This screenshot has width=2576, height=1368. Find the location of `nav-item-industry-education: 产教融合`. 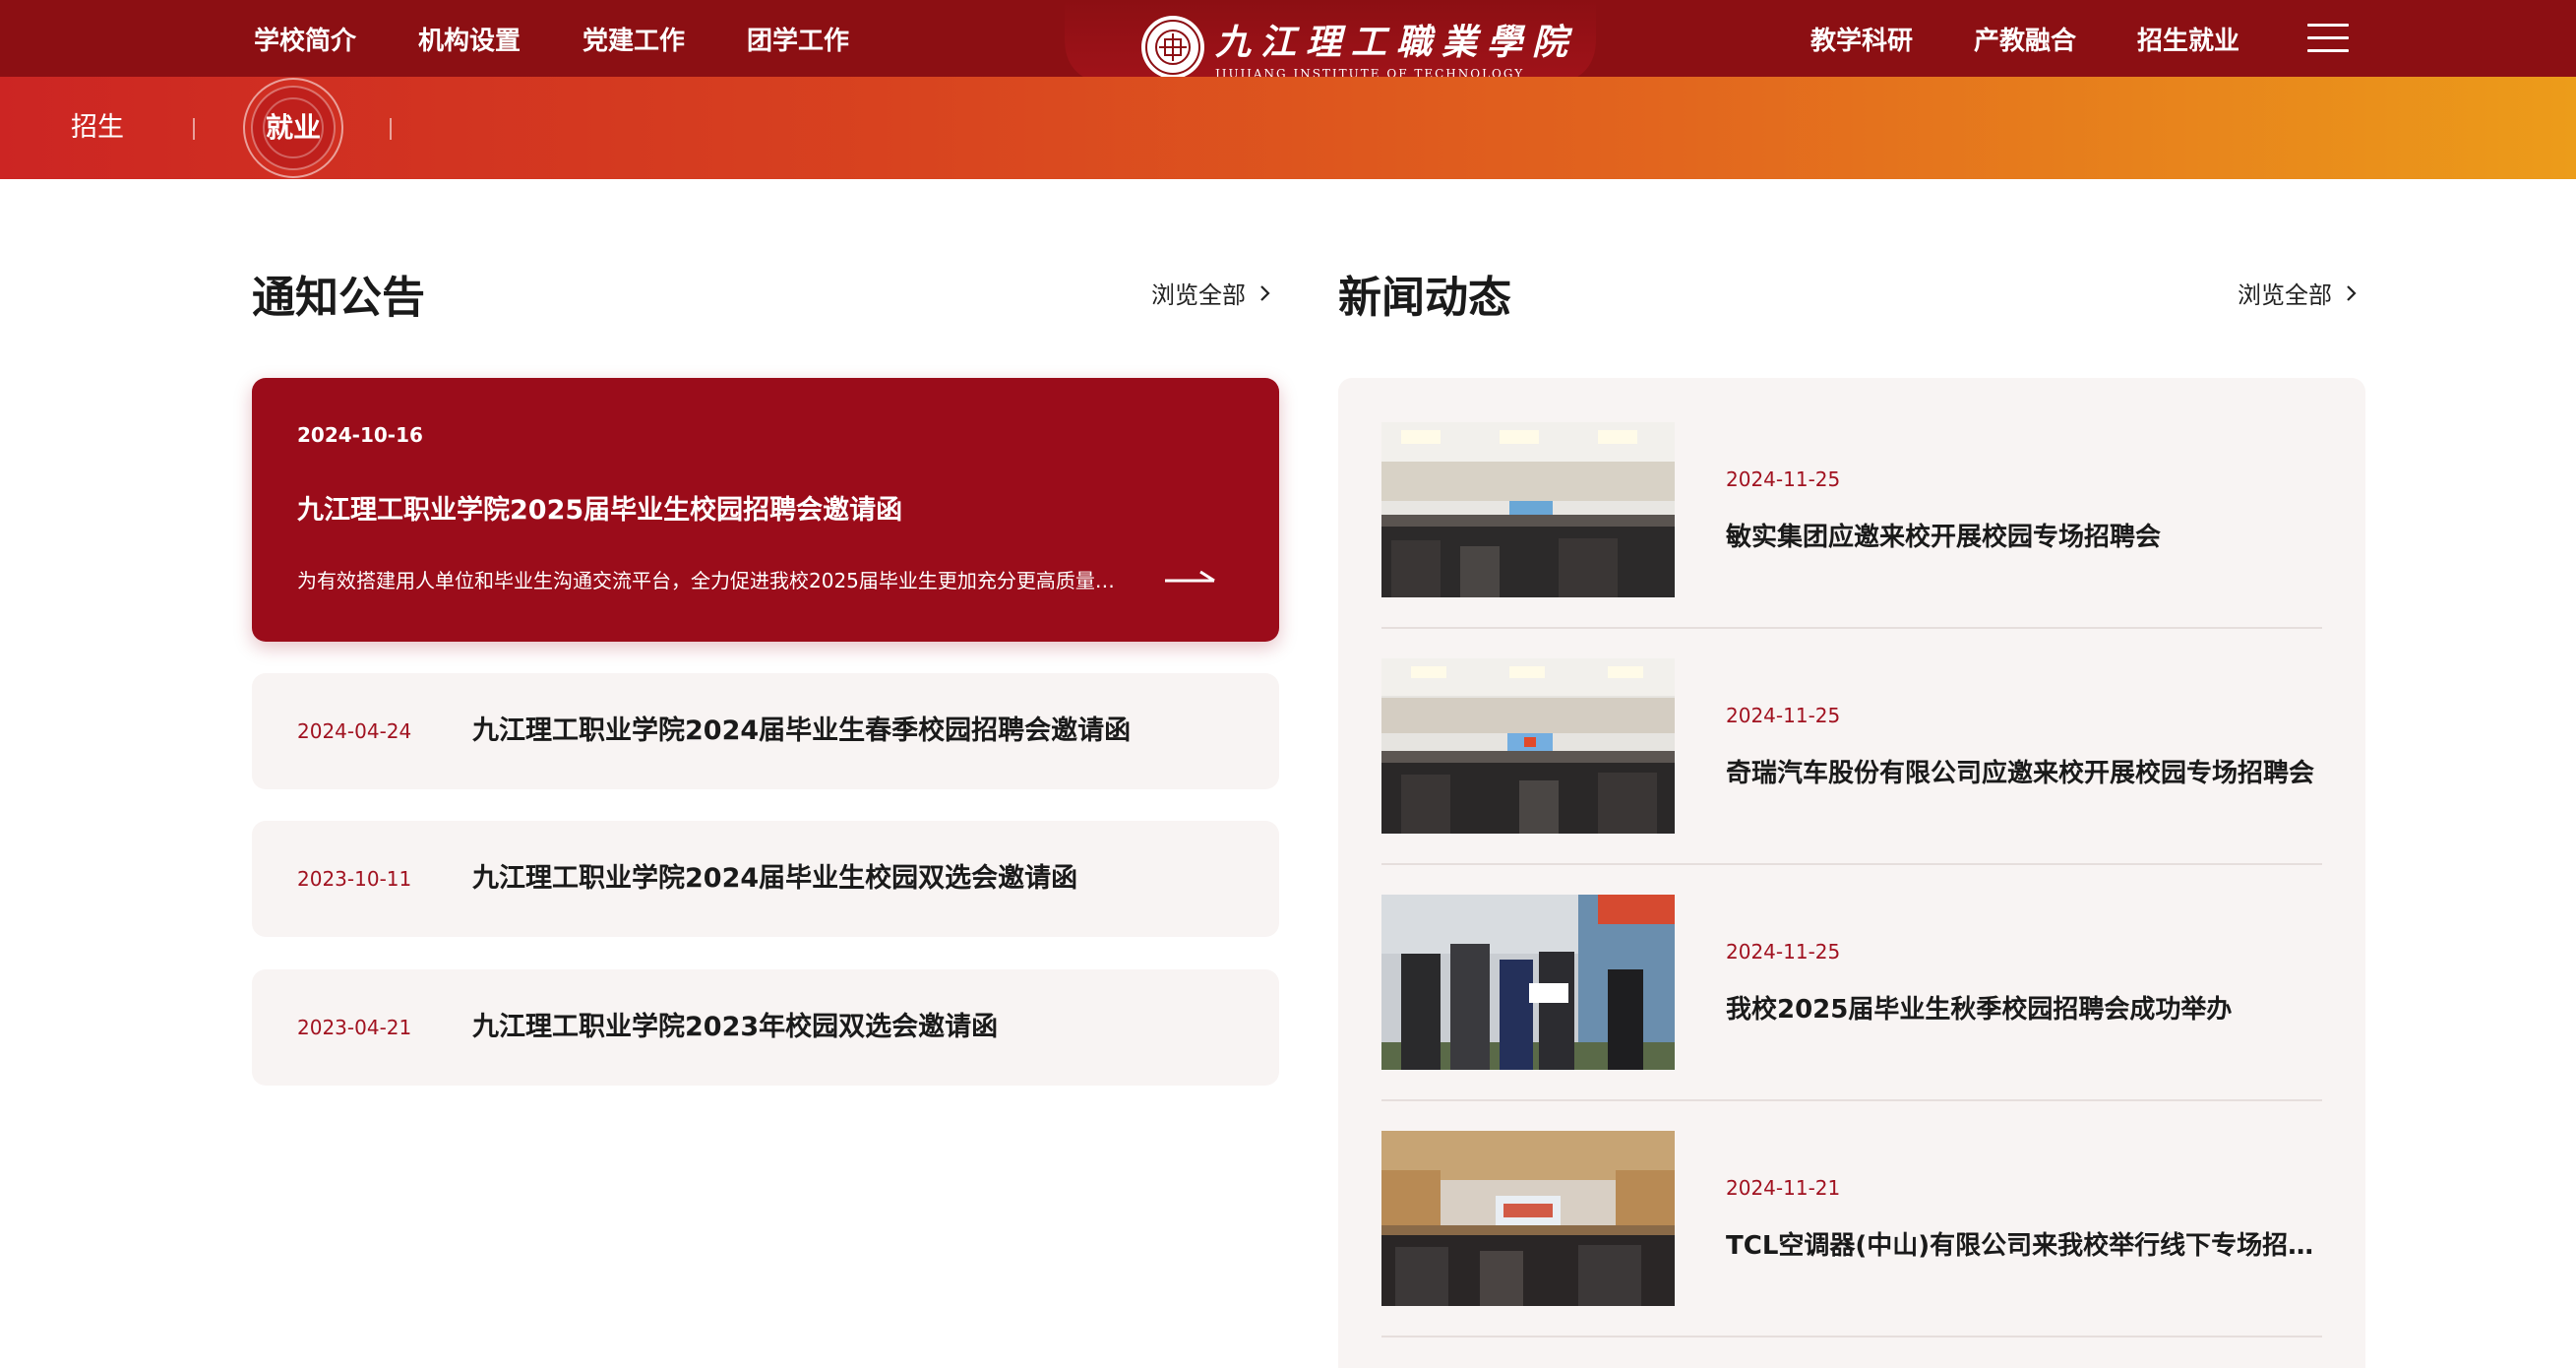

nav-item-industry-education: 产教融合 is located at coordinates (2025, 39).